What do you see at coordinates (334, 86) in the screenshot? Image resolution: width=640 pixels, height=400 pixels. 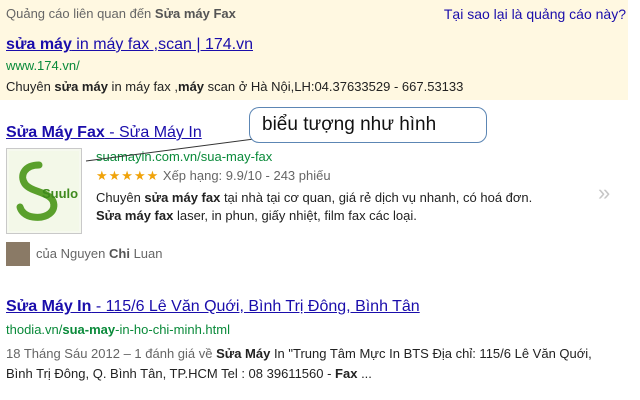 I see `ad-desc-part: scan ở Hà Nội,LH:04.37633529 - 667.53133` at bounding box center [334, 86].